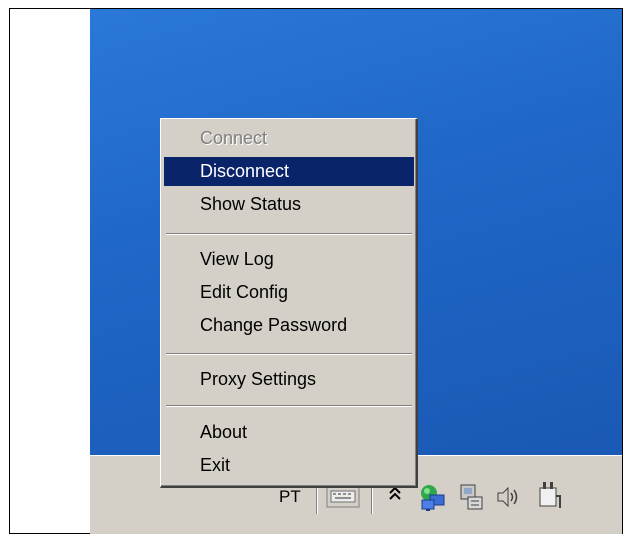 The height and width of the screenshot is (536, 625). Describe the element at coordinates (234, 138) in the screenshot. I see `menu-item-connect: Connect` at that location.